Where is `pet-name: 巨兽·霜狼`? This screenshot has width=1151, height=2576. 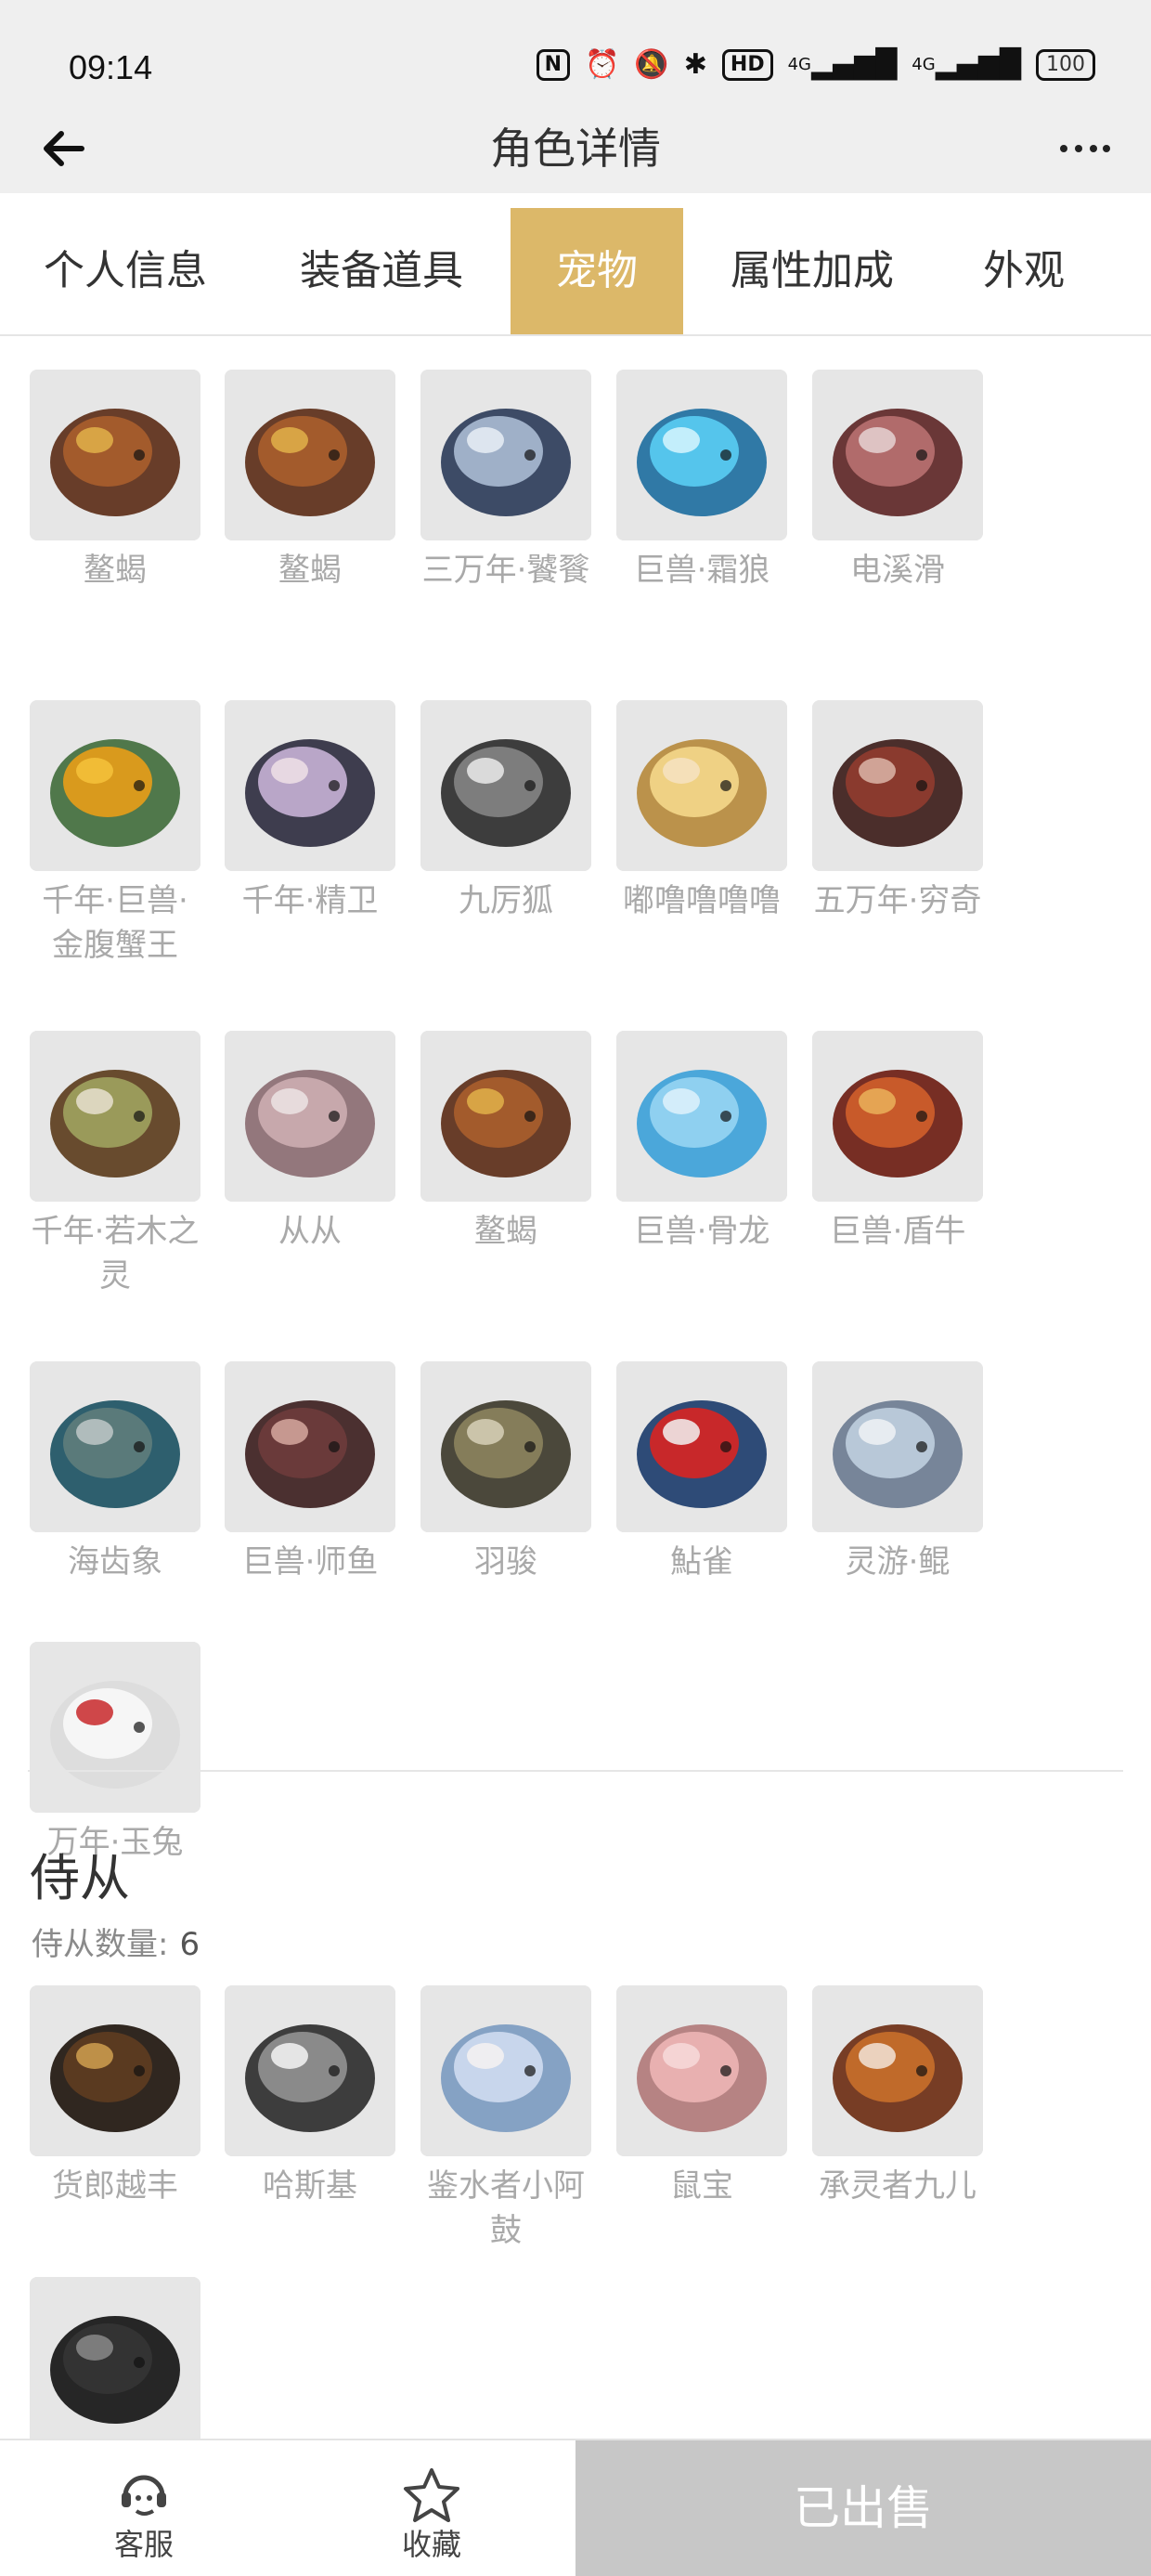
pet-name: 巨兽·霜狼 is located at coordinates (701, 570).